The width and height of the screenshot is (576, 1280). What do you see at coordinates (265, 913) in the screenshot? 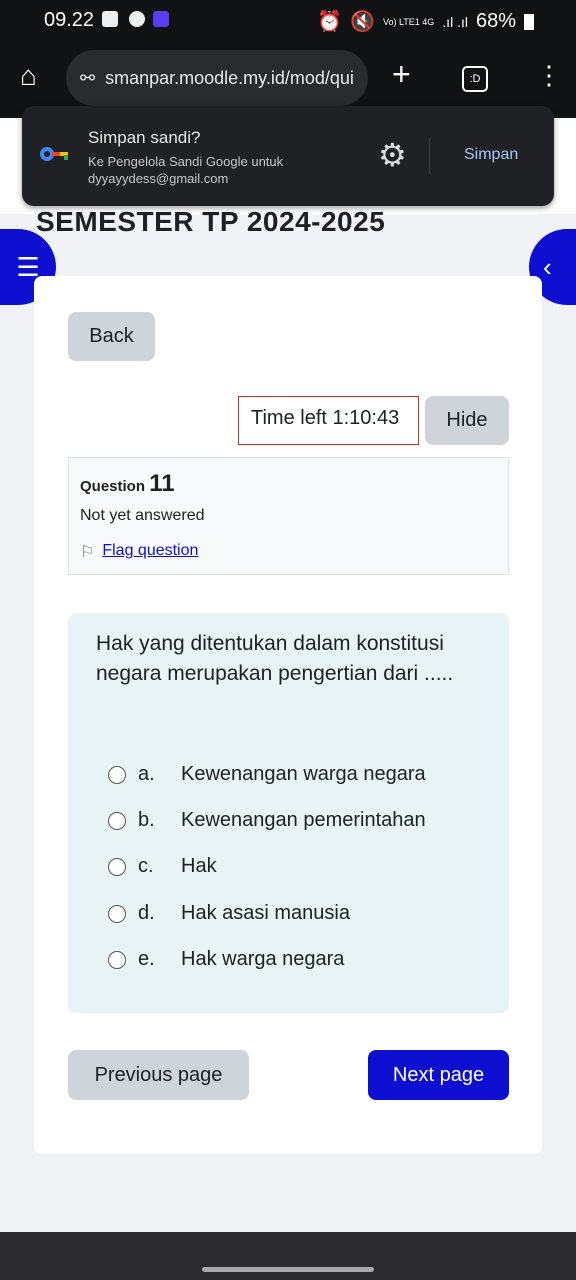
I see `option-text: Hak asasi manusia` at bounding box center [265, 913].